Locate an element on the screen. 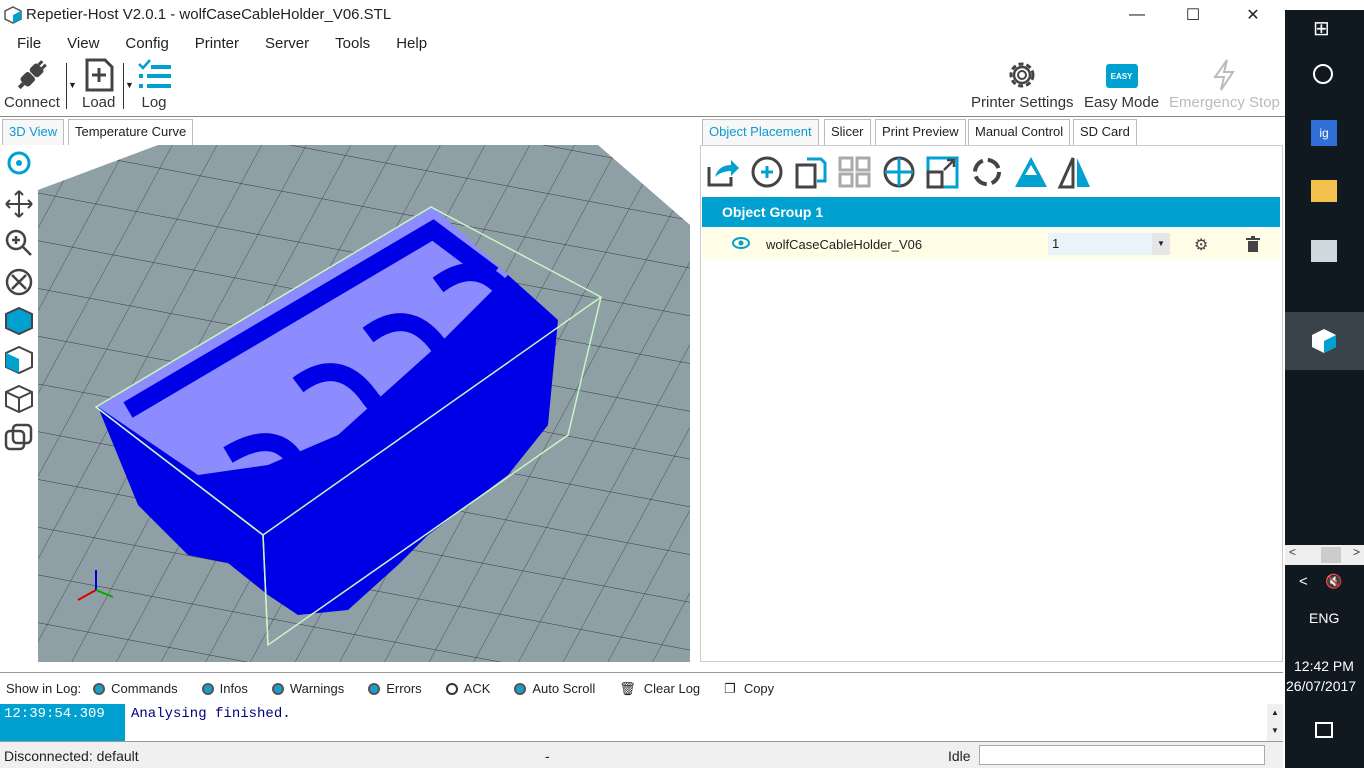 Image resolution: width=1364 pixels, height=768 pixels. printer-state: Idle is located at coordinates (959, 756).